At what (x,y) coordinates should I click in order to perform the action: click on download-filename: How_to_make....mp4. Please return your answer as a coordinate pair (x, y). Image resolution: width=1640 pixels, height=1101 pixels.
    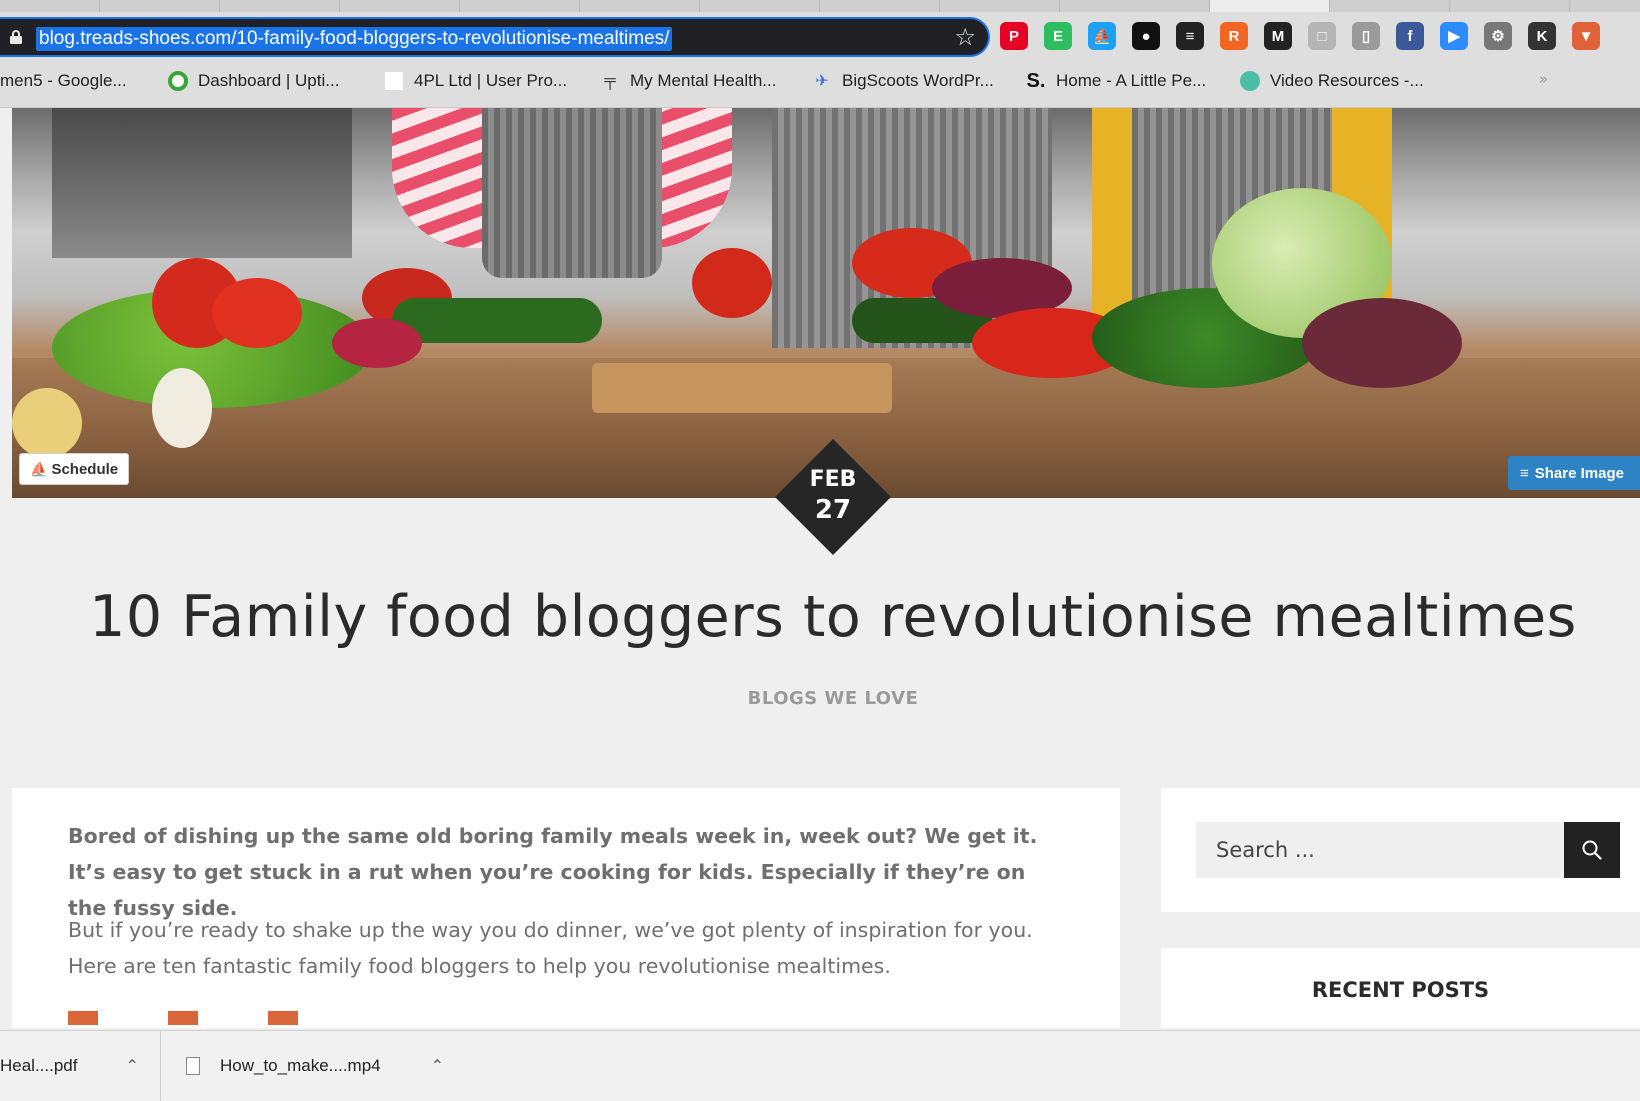
    Looking at the image, I should click on (300, 1065).